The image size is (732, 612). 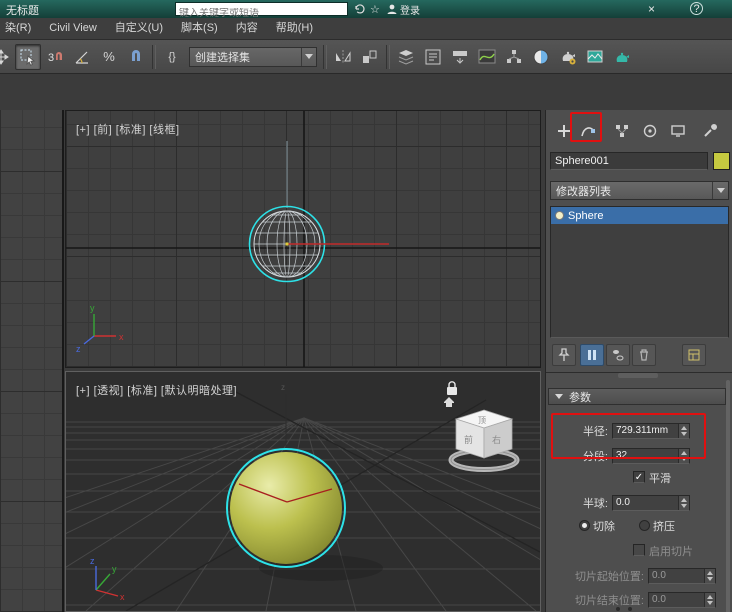 What do you see at coordinates (406, 57) in the screenshot?
I see `layer-explorer-button` at bounding box center [406, 57].